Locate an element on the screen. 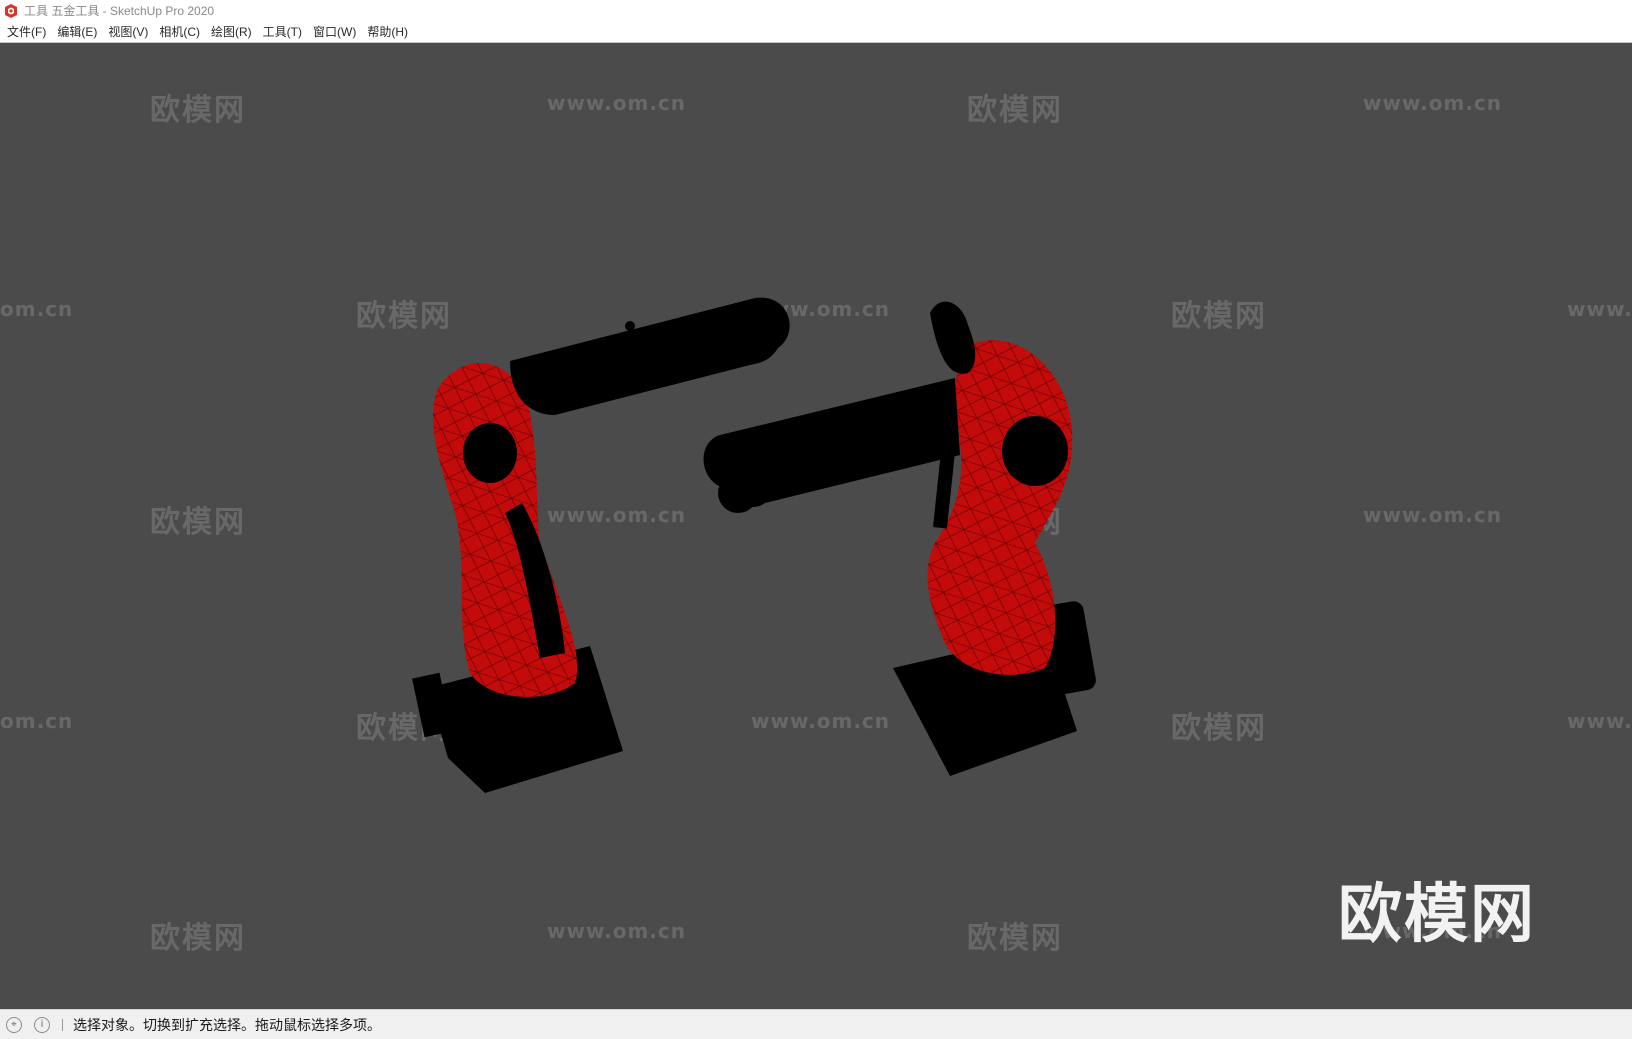  status-divider is located at coordinates (62, 1024).